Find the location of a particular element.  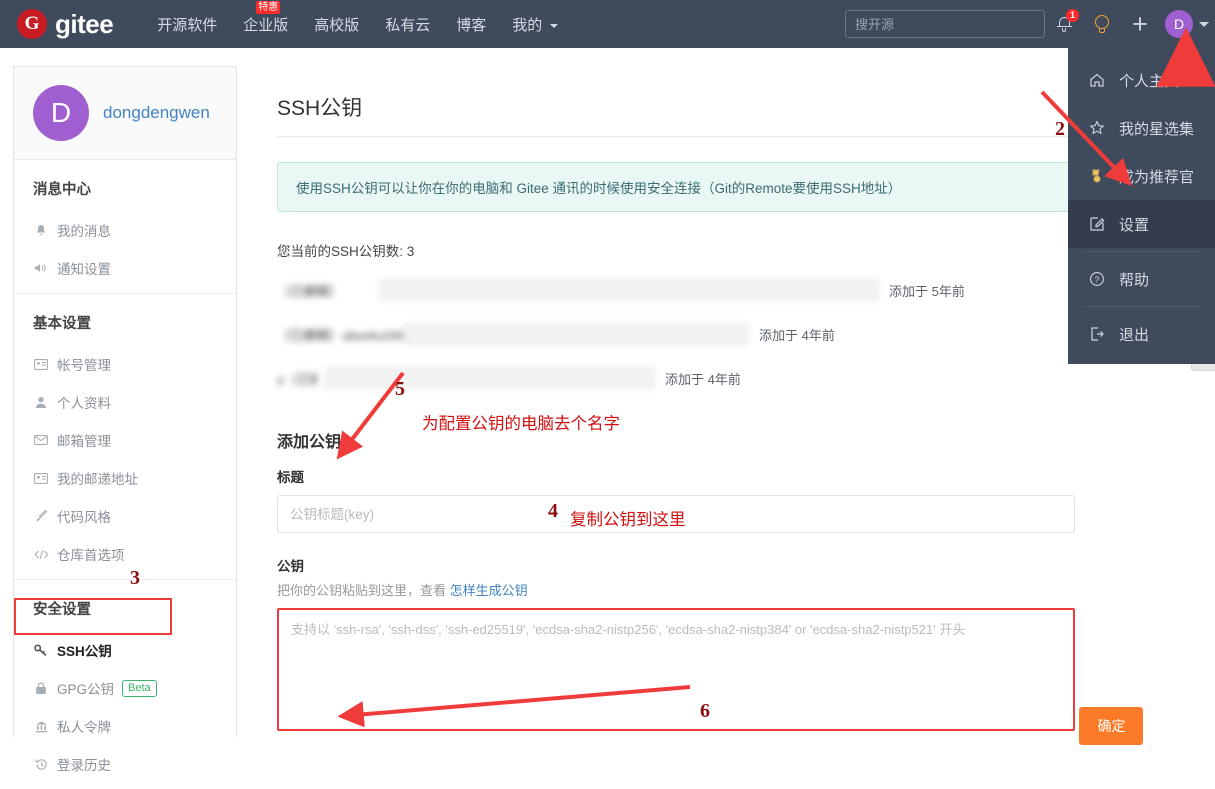

nav-item-label: 企业版 is located at coordinates (266, 25).